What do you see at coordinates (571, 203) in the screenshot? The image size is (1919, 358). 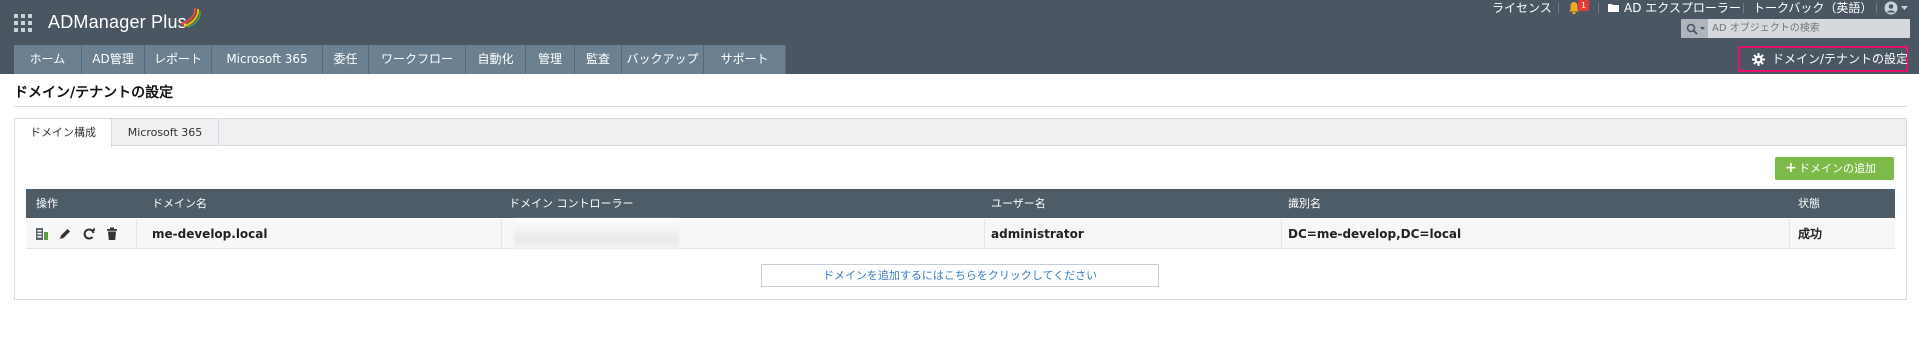 I see `col-domain-controller: ドメイン コントローラー` at bounding box center [571, 203].